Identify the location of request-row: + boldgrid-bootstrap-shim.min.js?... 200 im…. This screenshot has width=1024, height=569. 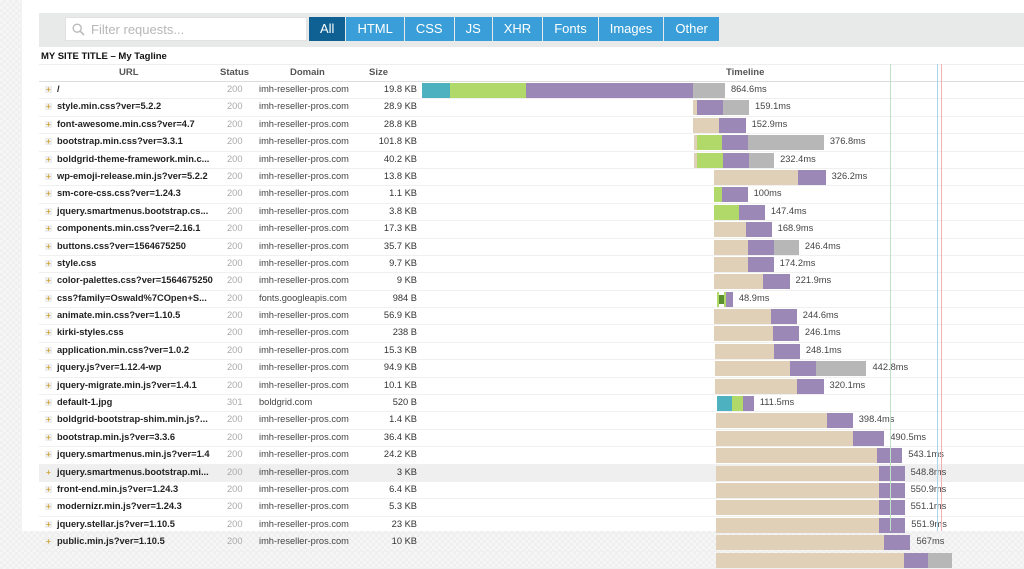
(531, 421).